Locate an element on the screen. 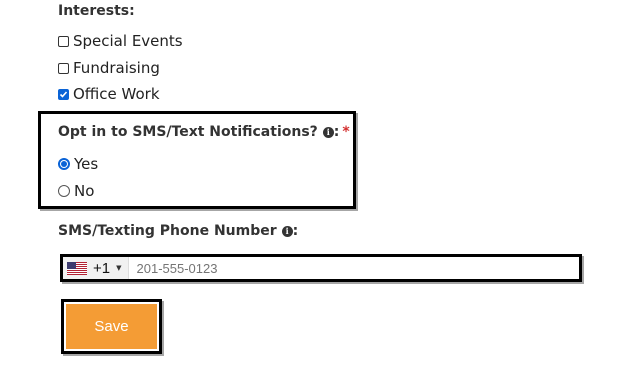  save-button: Save is located at coordinates (111, 326).